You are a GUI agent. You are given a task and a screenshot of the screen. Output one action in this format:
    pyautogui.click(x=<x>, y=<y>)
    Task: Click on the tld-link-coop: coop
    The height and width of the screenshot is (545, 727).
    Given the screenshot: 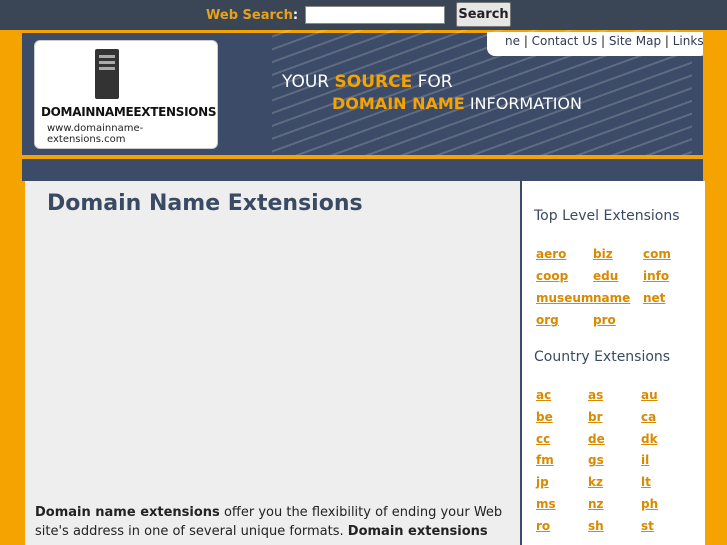 What is the action you would take?
    pyautogui.click(x=552, y=276)
    